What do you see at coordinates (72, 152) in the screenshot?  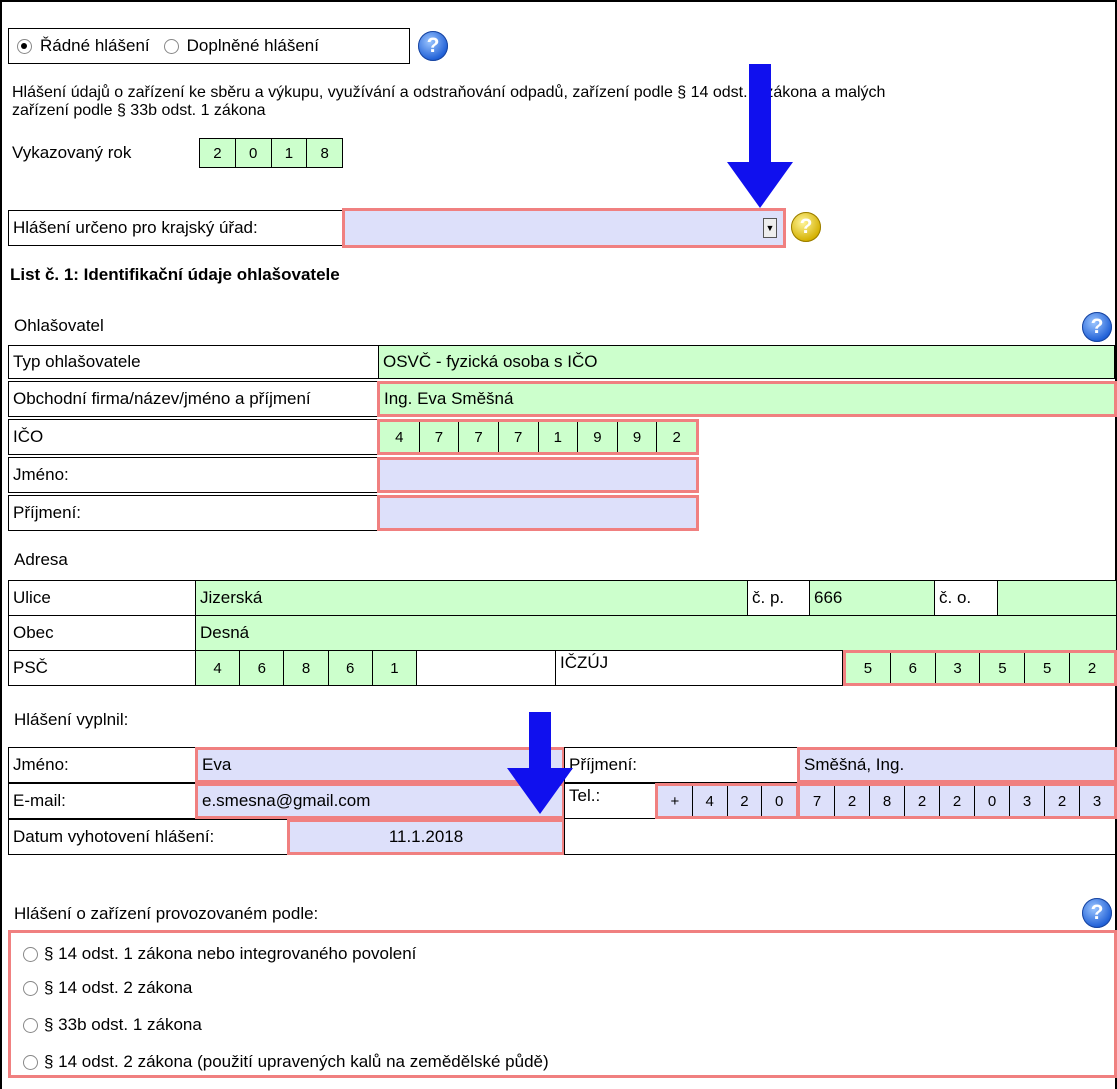 I see `year-label: Vykazovaný rok` at bounding box center [72, 152].